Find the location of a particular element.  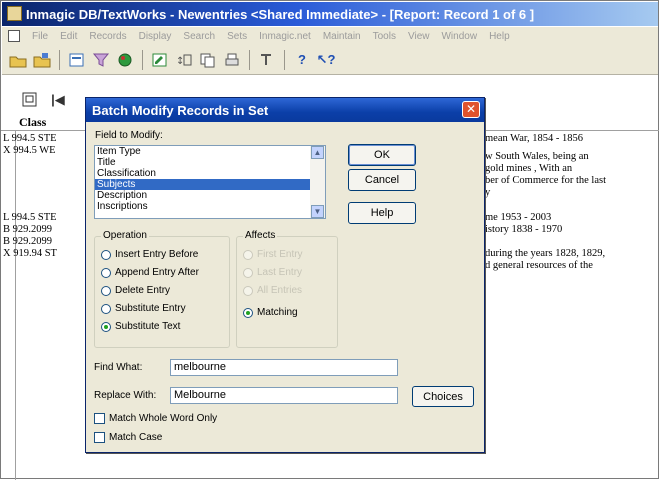

field-to-modify-label: Field to Modify: is located at coordinates (129, 135).